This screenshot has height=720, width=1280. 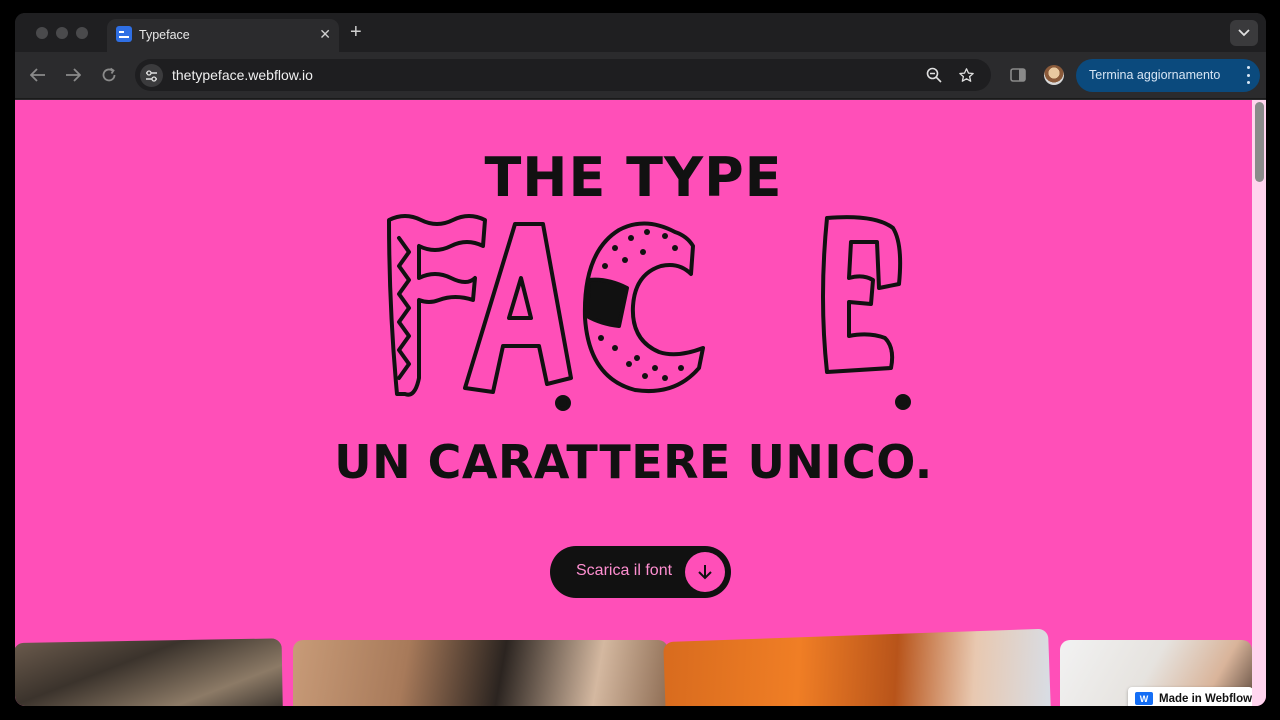 I want to click on update-button: Termina aggiornamento, so click(x=1168, y=75).